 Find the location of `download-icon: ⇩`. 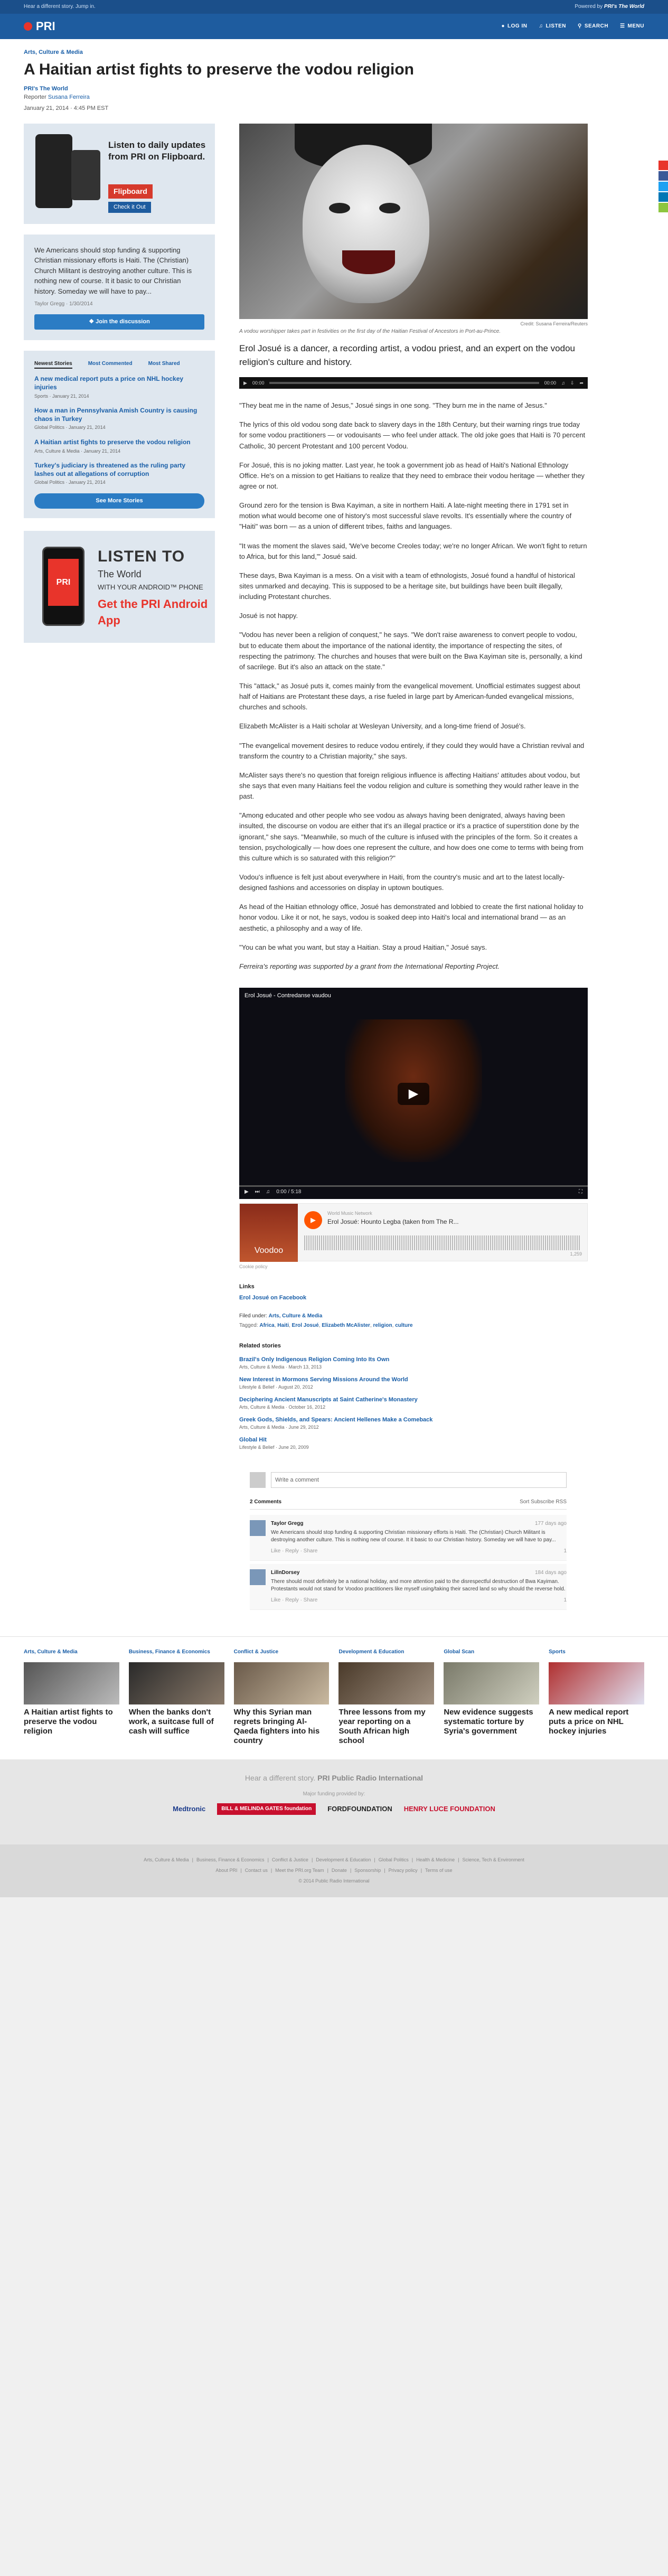

download-icon: ⇩ is located at coordinates (572, 383).